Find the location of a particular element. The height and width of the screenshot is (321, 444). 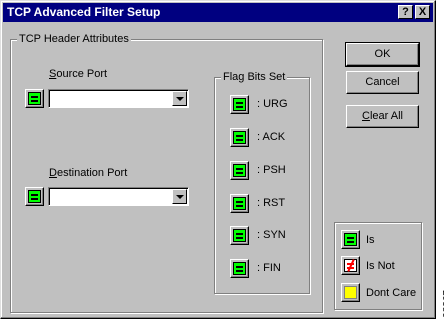

ack-operator-button is located at coordinates (239, 137).